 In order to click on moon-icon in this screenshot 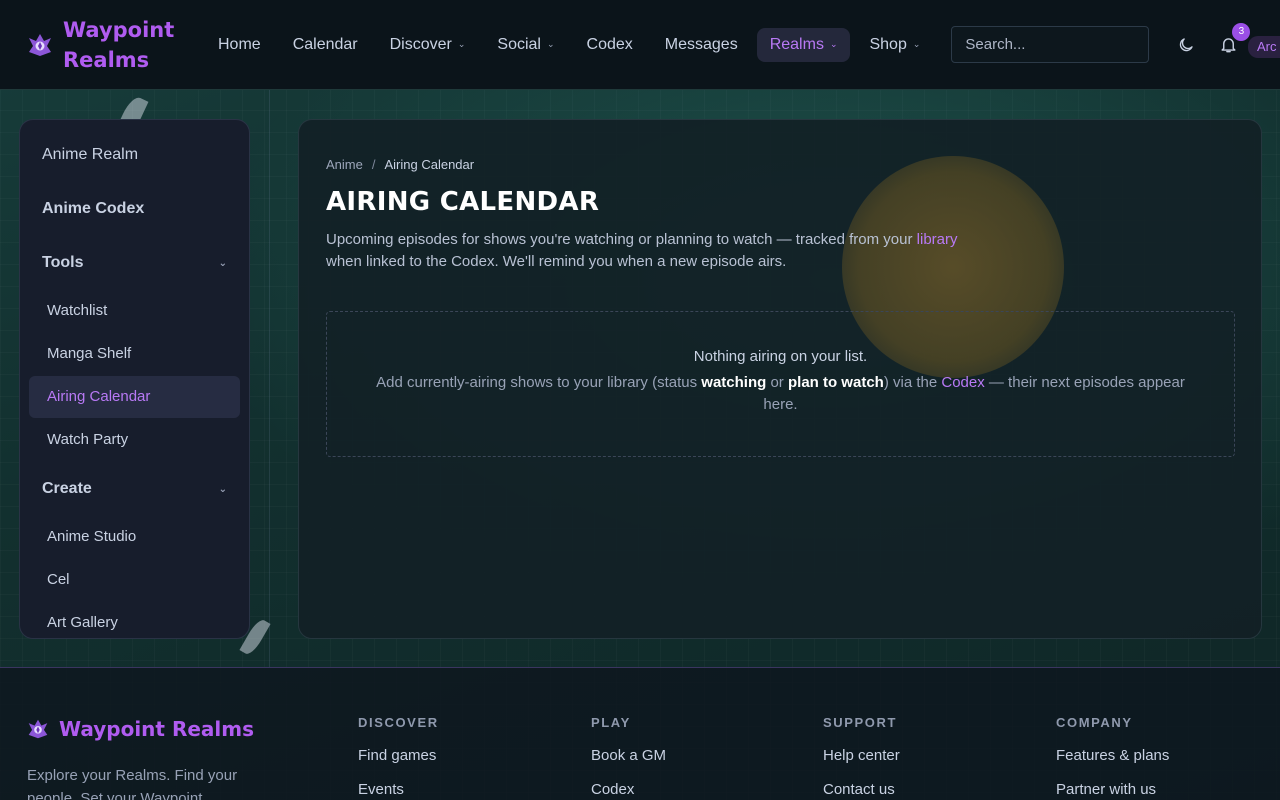, I will do `click(1187, 44)`.